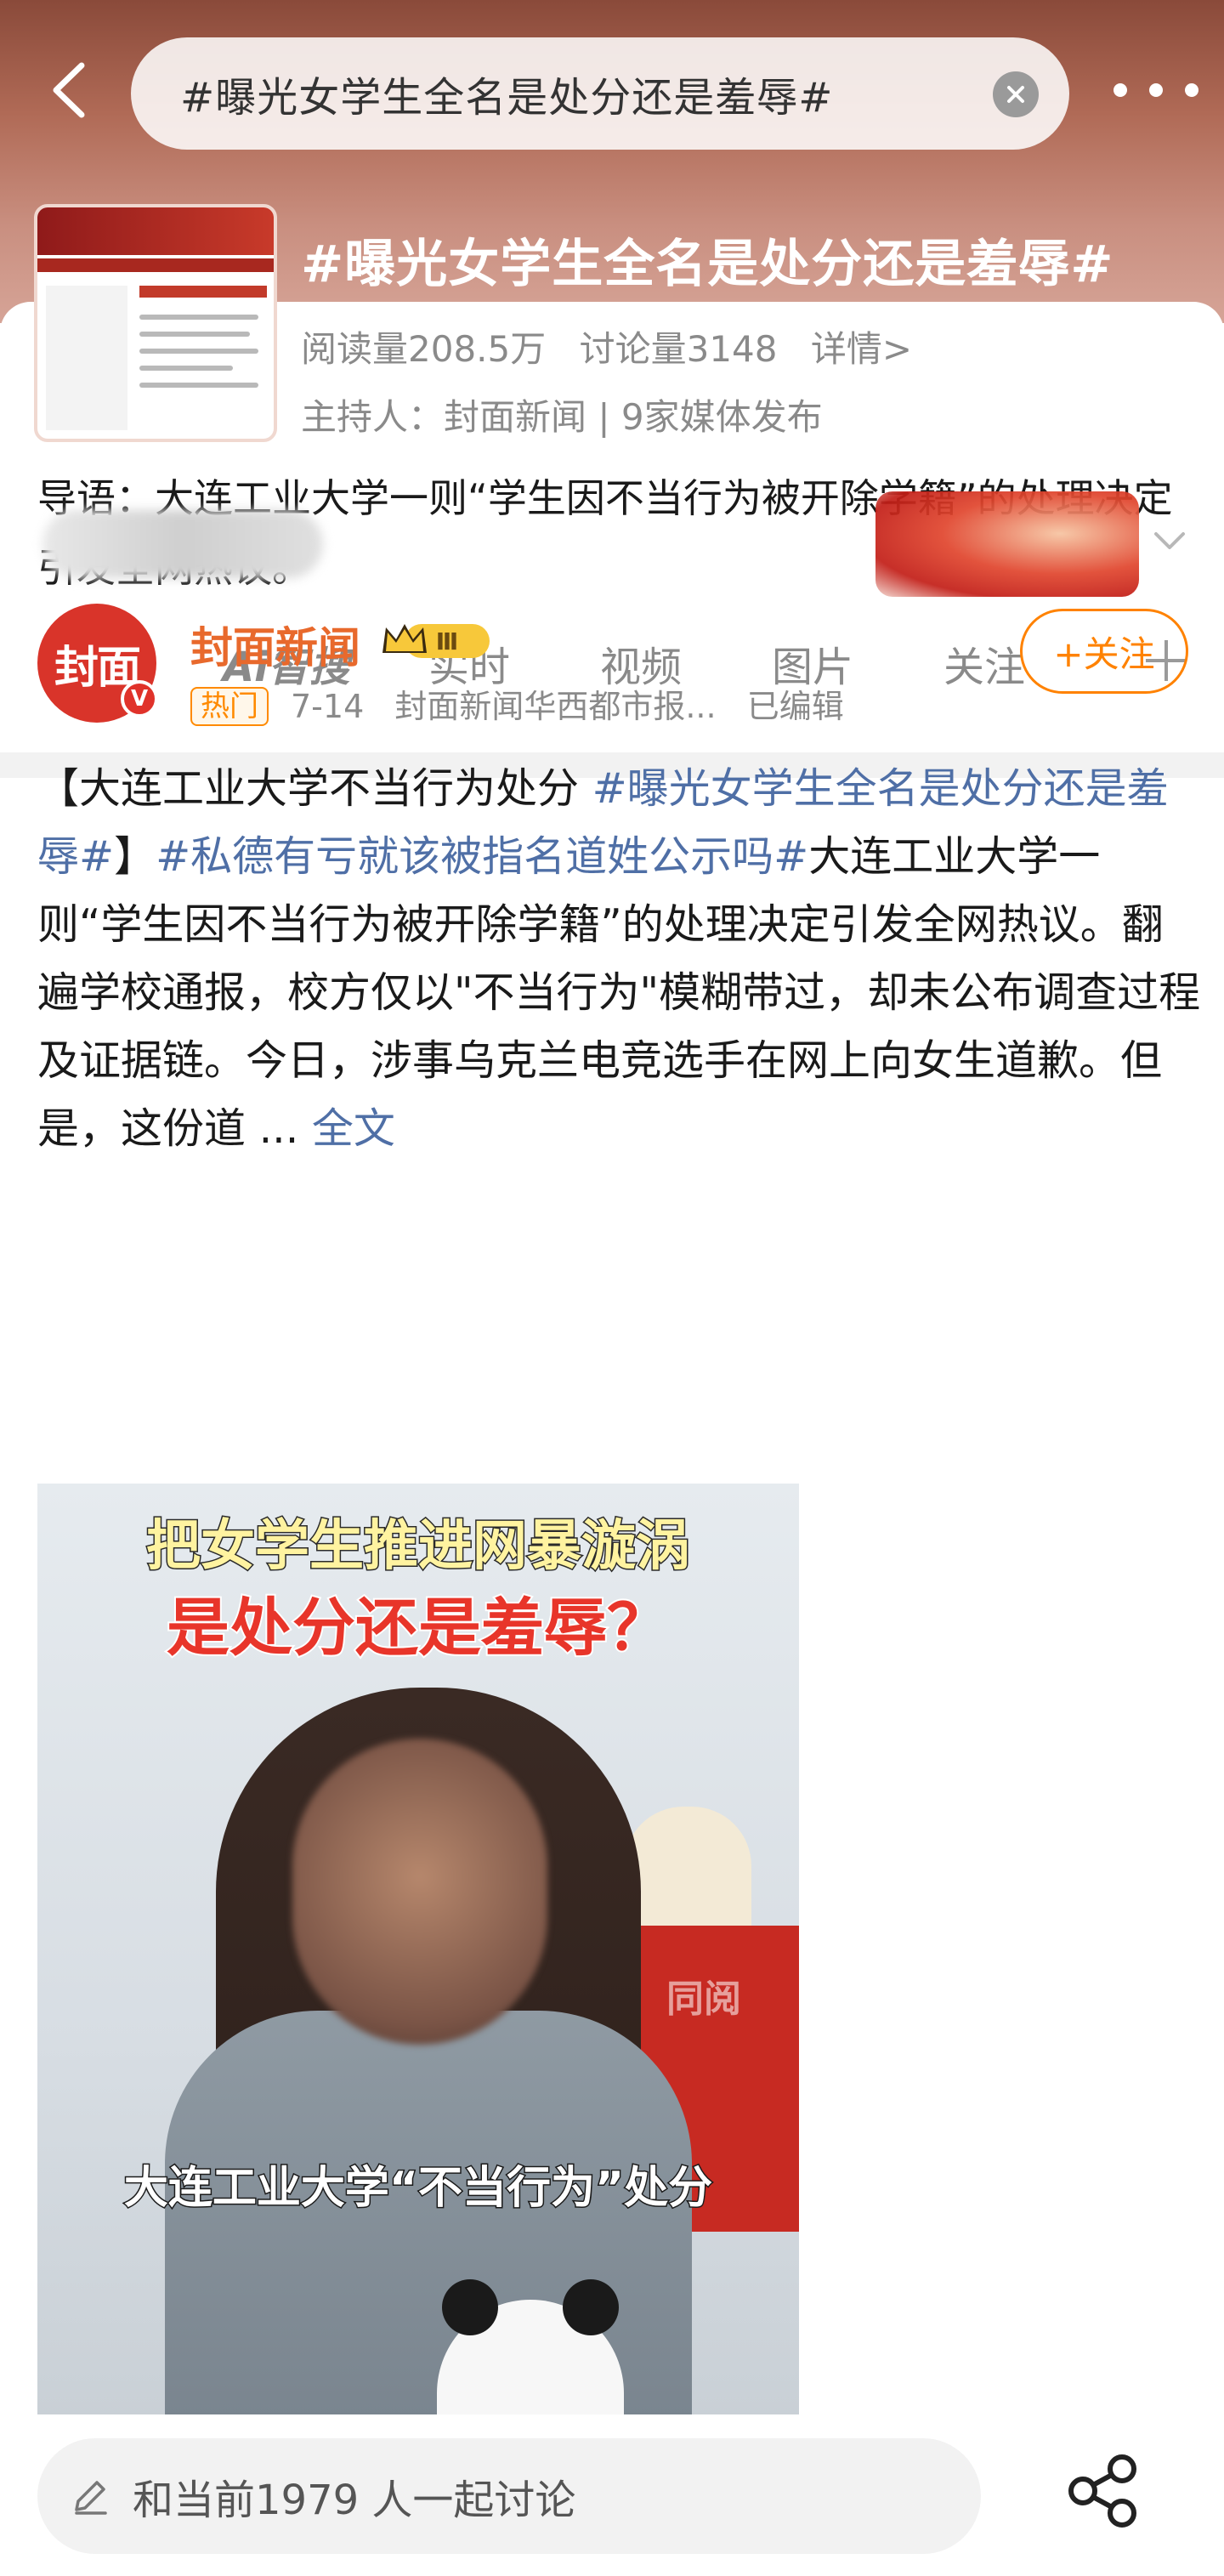 The height and width of the screenshot is (2576, 1224). What do you see at coordinates (507, 98) in the screenshot?
I see `search-query-text: #曝光女学生全名是处分还是羞辱#` at bounding box center [507, 98].